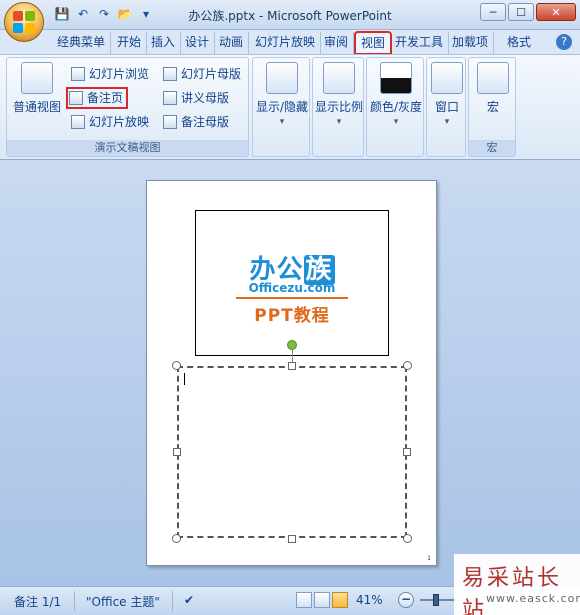 This screenshot has width=580, height=615. What do you see at coordinates (119, 122) in the screenshot?
I see `slide-show-label: 幻灯片放映` at bounding box center [119, 122].